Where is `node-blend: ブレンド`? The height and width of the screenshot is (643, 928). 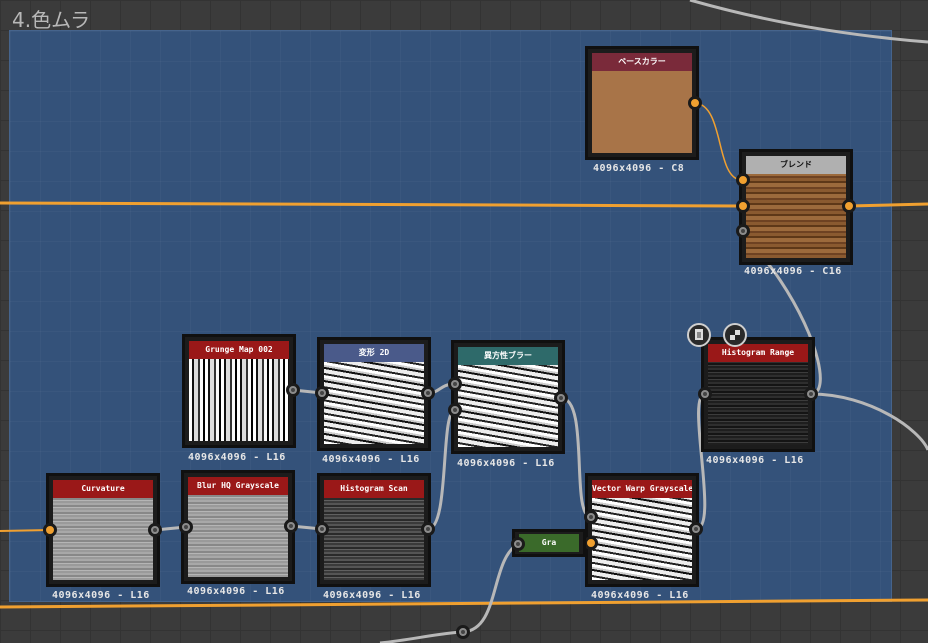
node-blend: ブレンド is located at coordinates (796, 207).